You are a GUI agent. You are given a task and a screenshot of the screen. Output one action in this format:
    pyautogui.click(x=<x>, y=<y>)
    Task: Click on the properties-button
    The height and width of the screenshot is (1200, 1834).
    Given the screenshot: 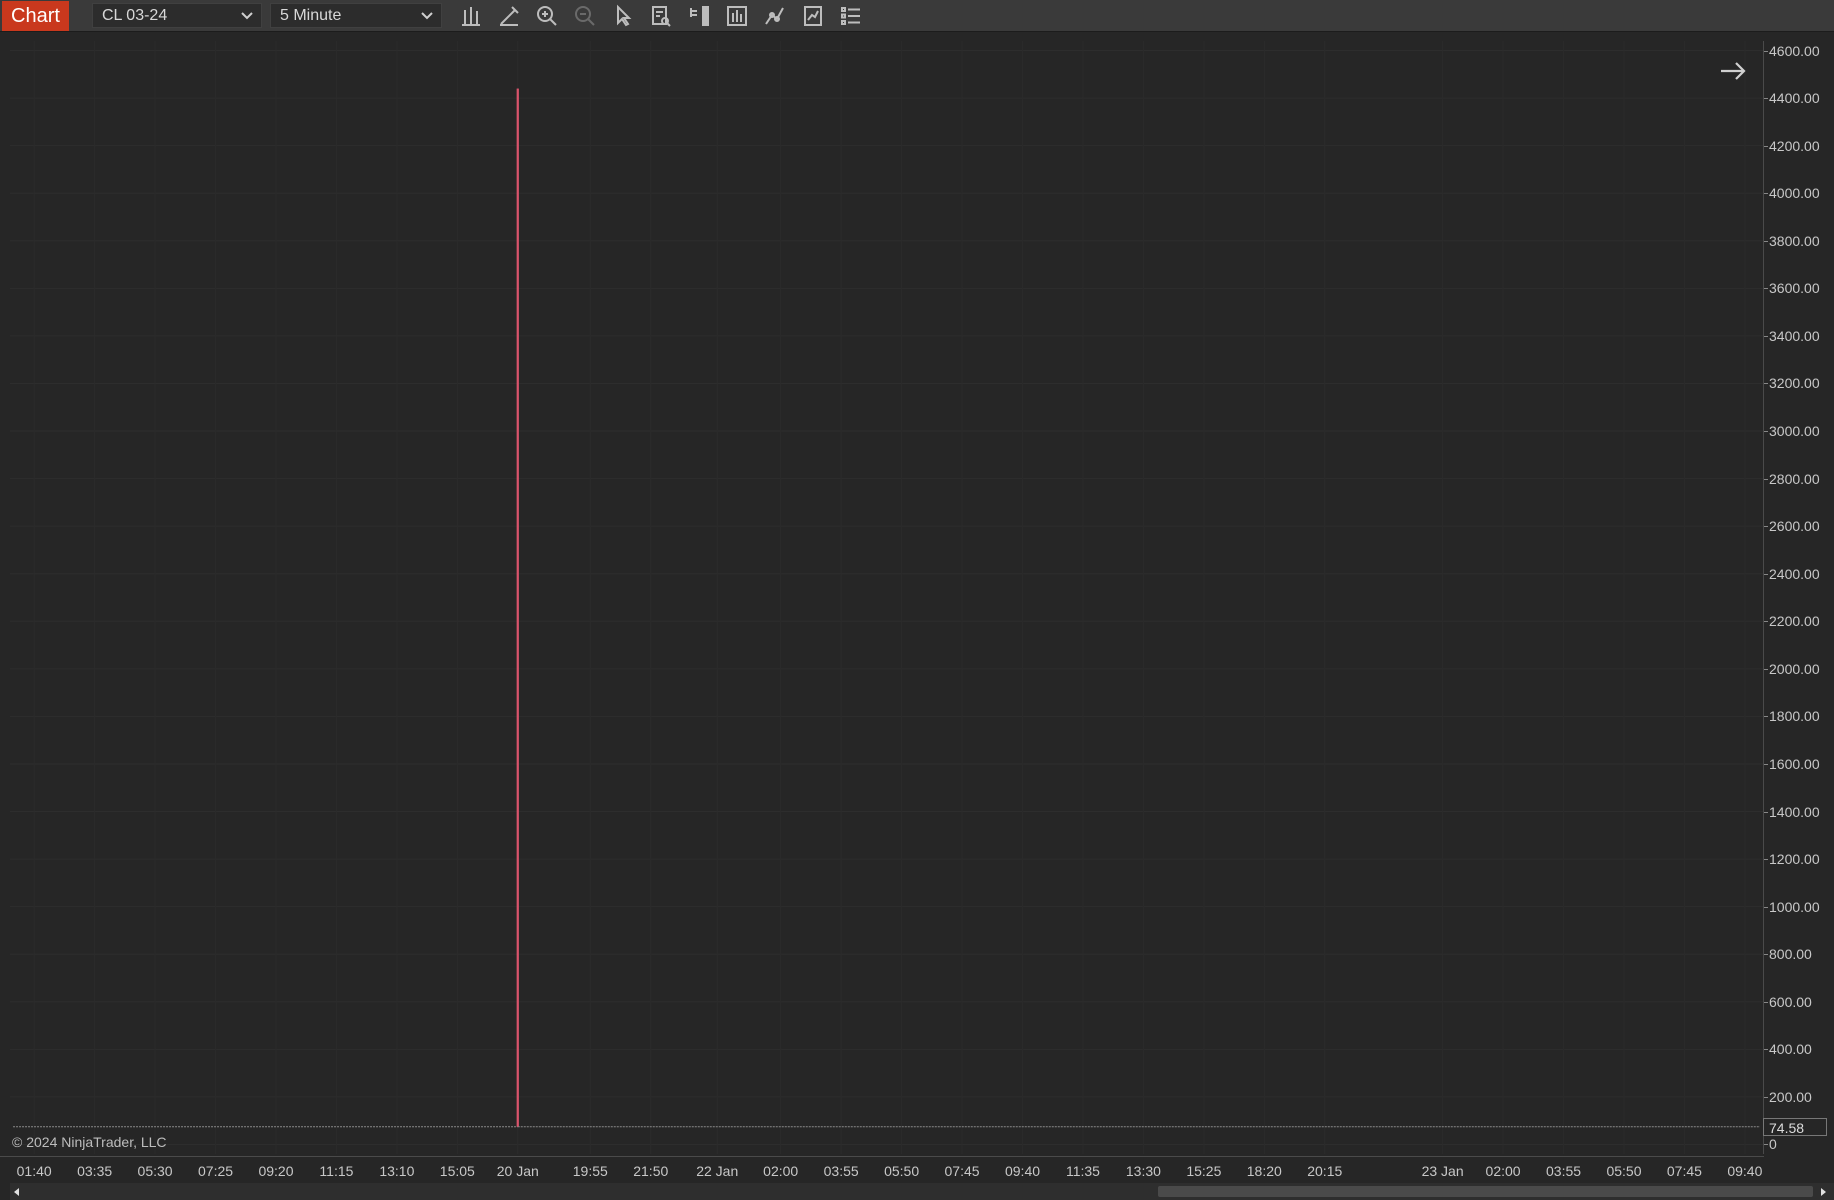 What is the action you would take?
    pyautogui.click(x=851, y=16)
    